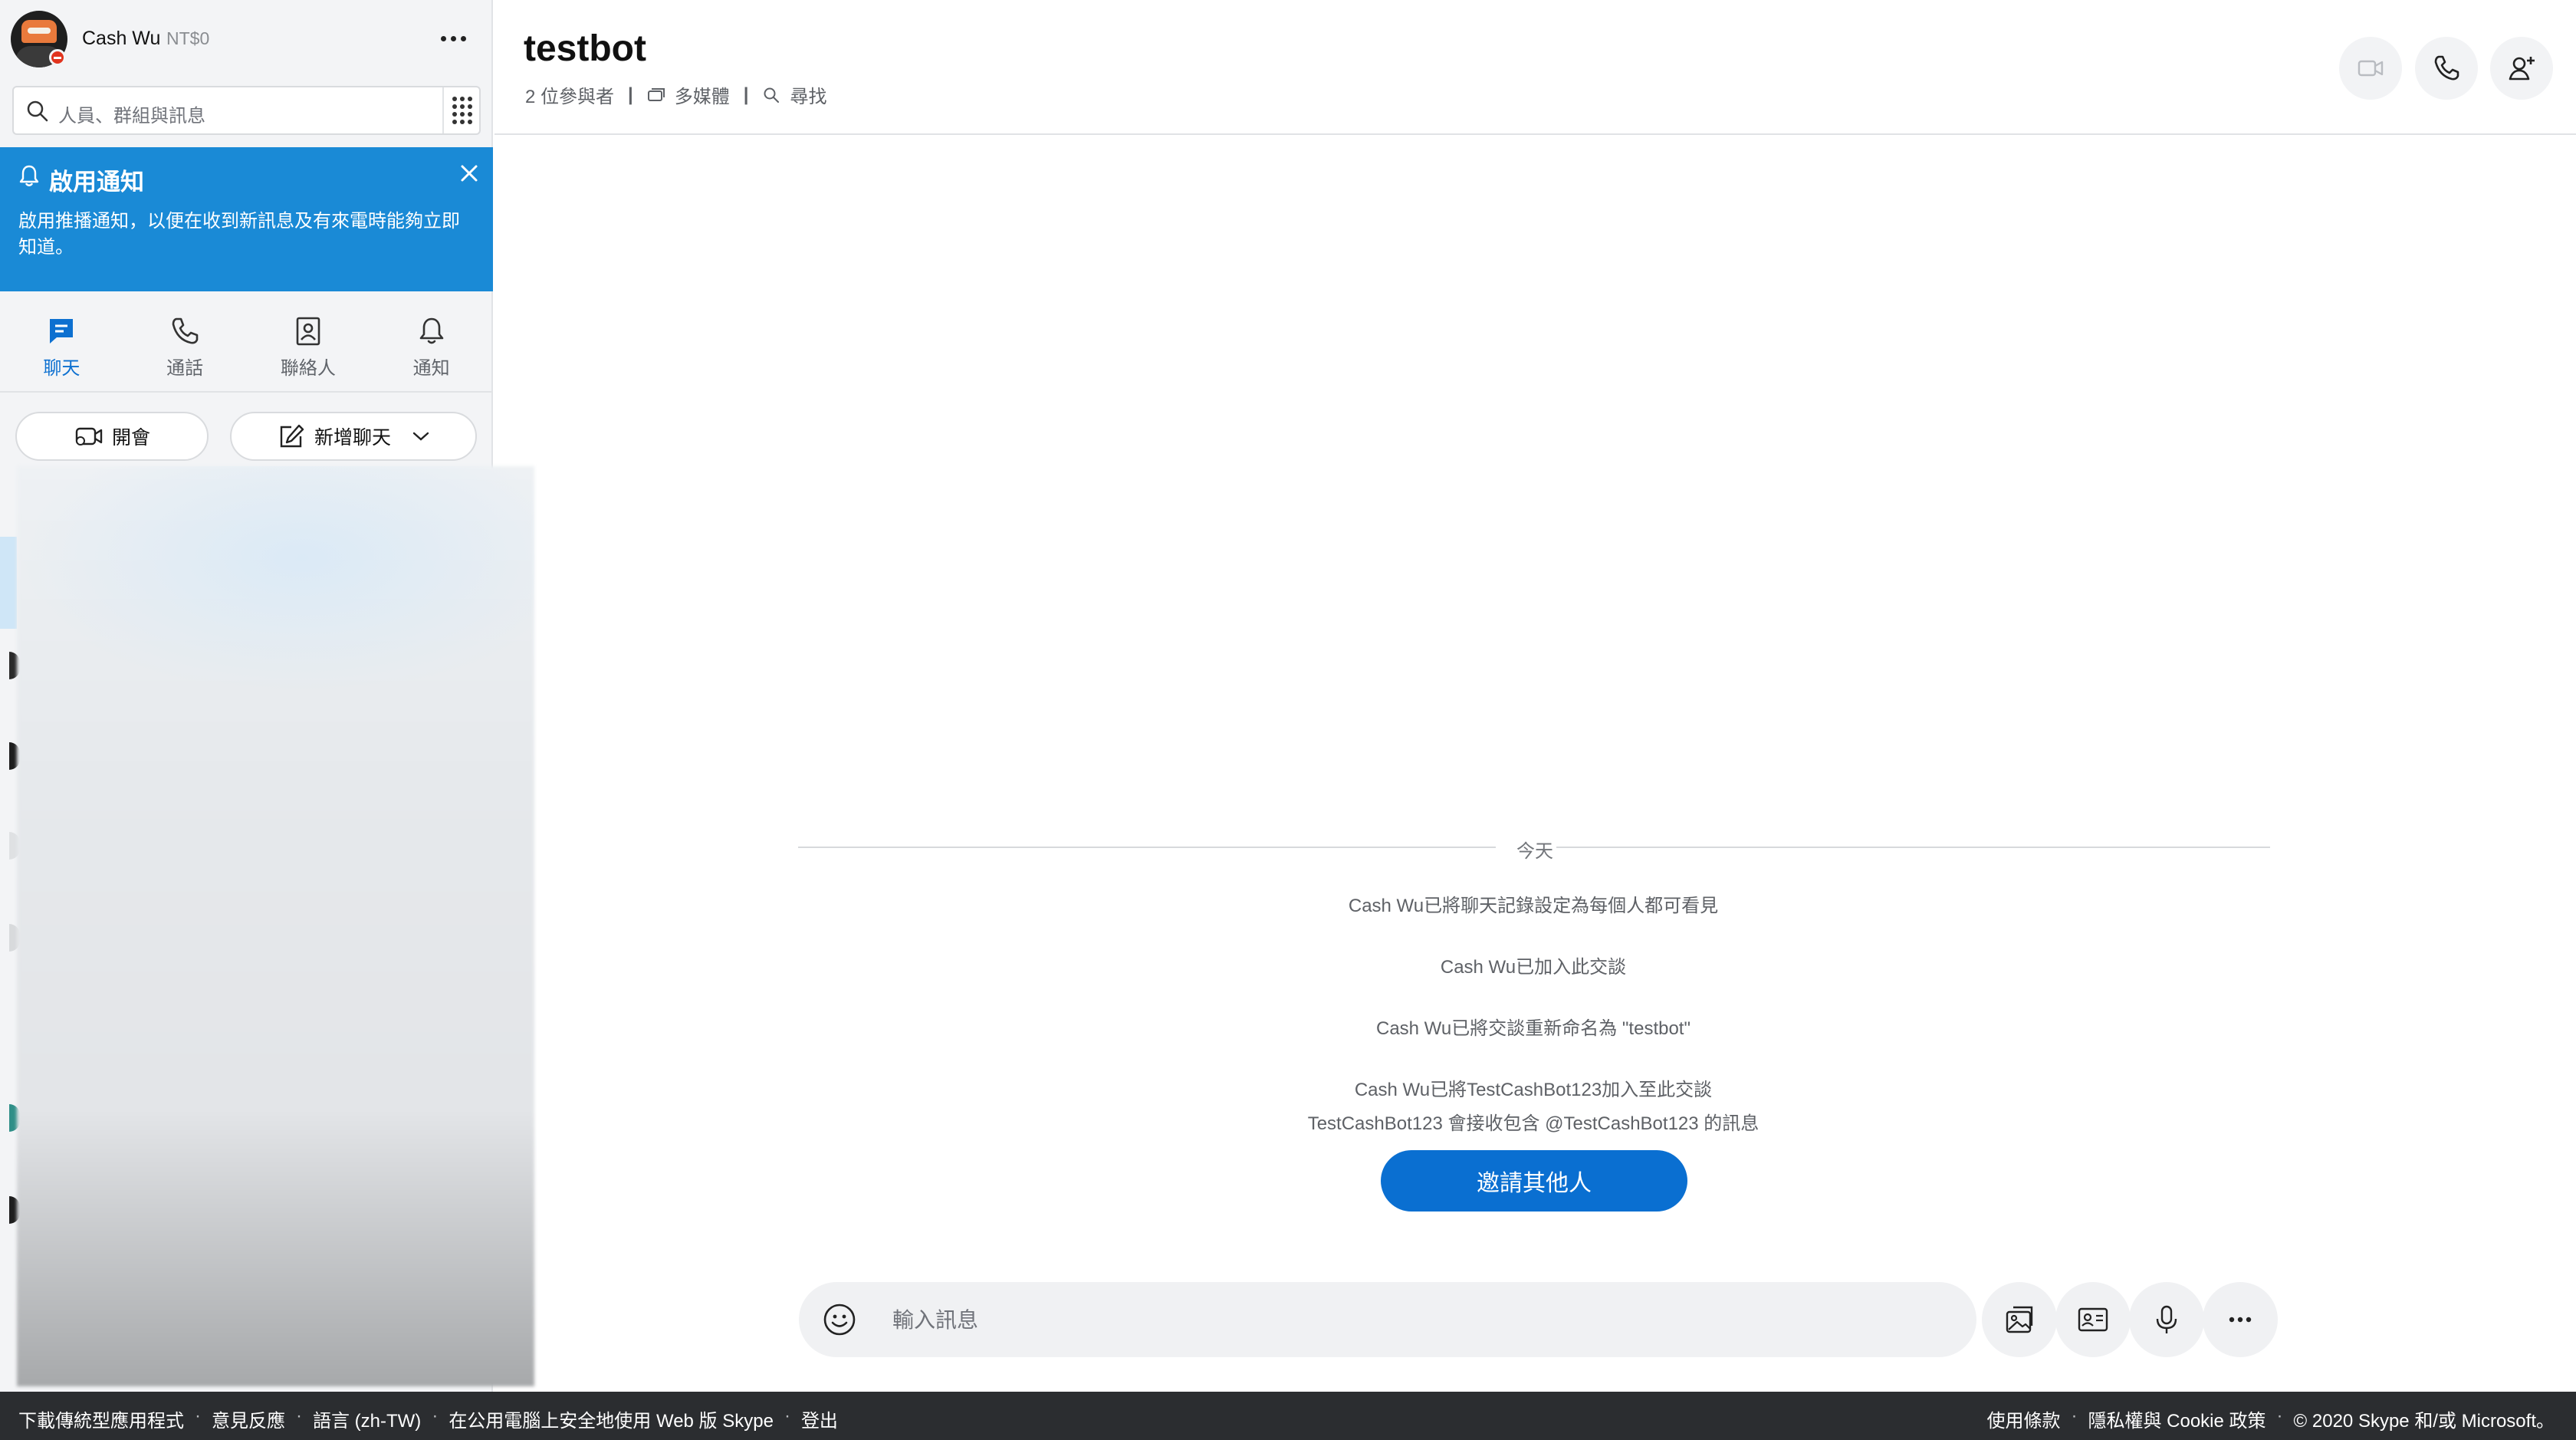 The height and width of the screenshot is (1440, 2576). Describe the element at coordinates (247, 392) in the screenshot. I see `divider` at that location.